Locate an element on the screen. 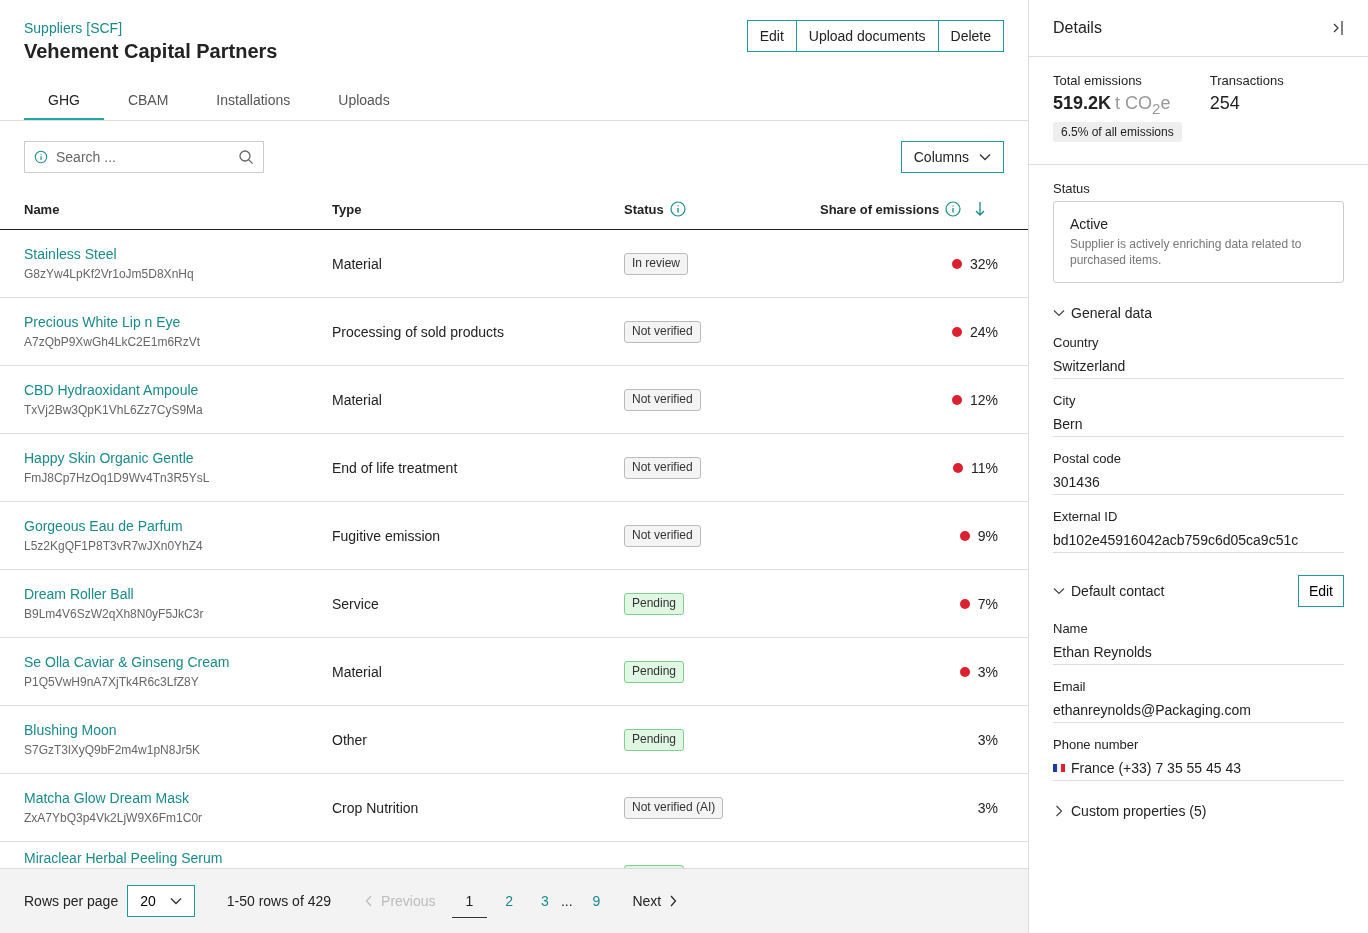 This screenshot has width=1368, height=933. status-badge: Not verified (AI) is located at coordinates (674, 807).